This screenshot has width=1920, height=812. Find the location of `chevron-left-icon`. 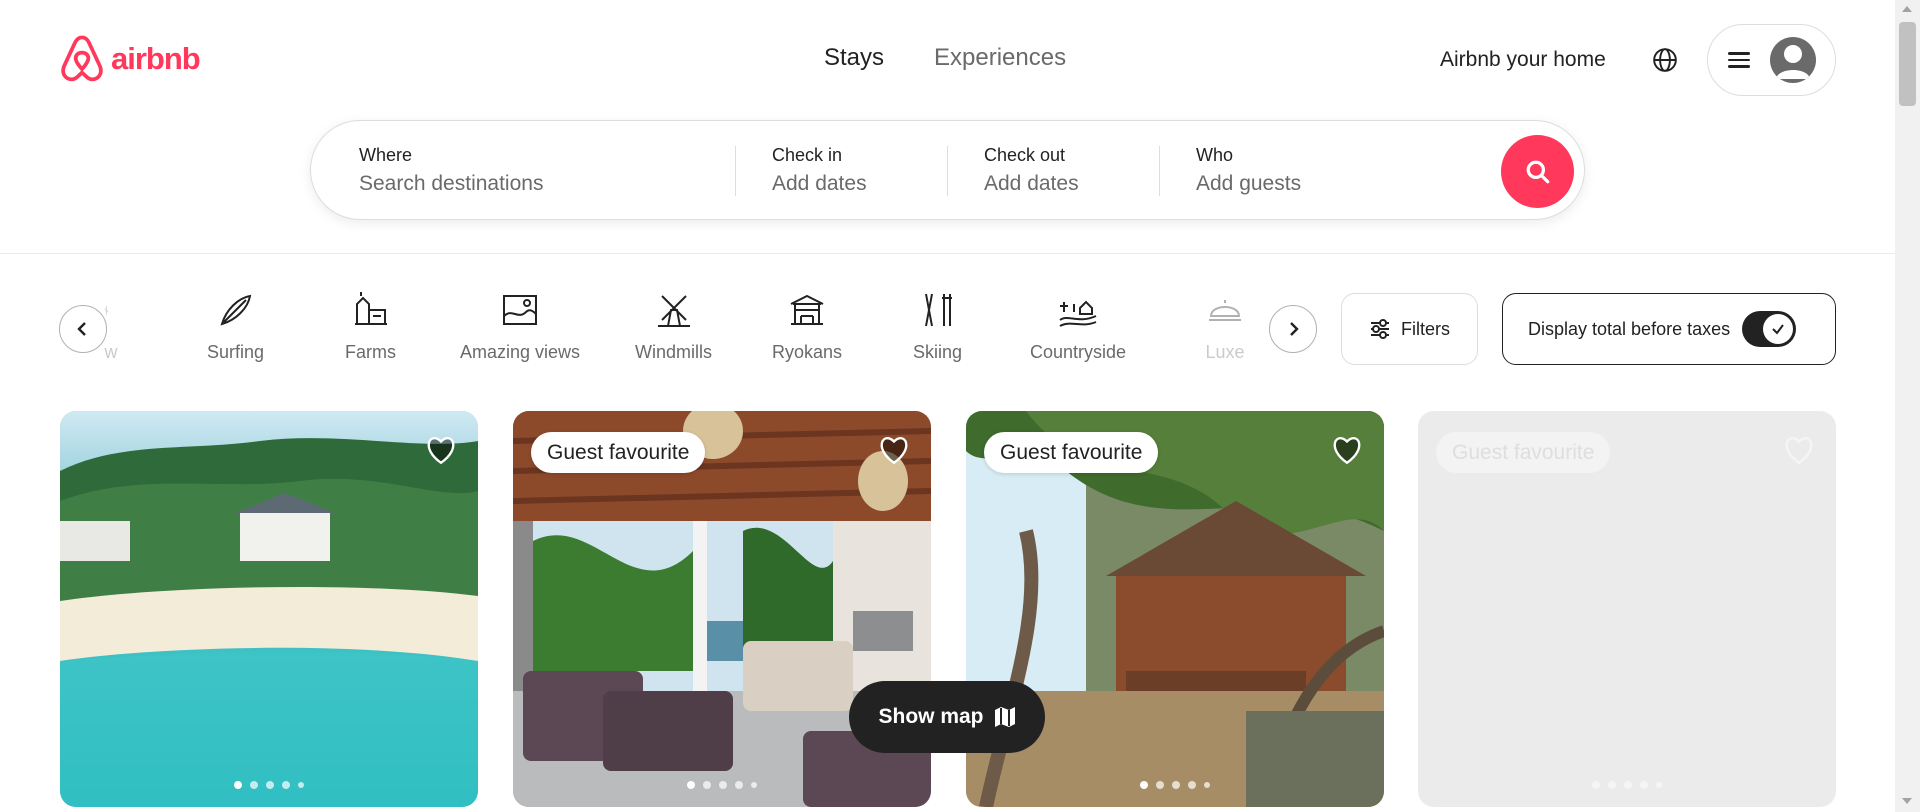

chevron-left-icon is located at coordinates (81, 329).